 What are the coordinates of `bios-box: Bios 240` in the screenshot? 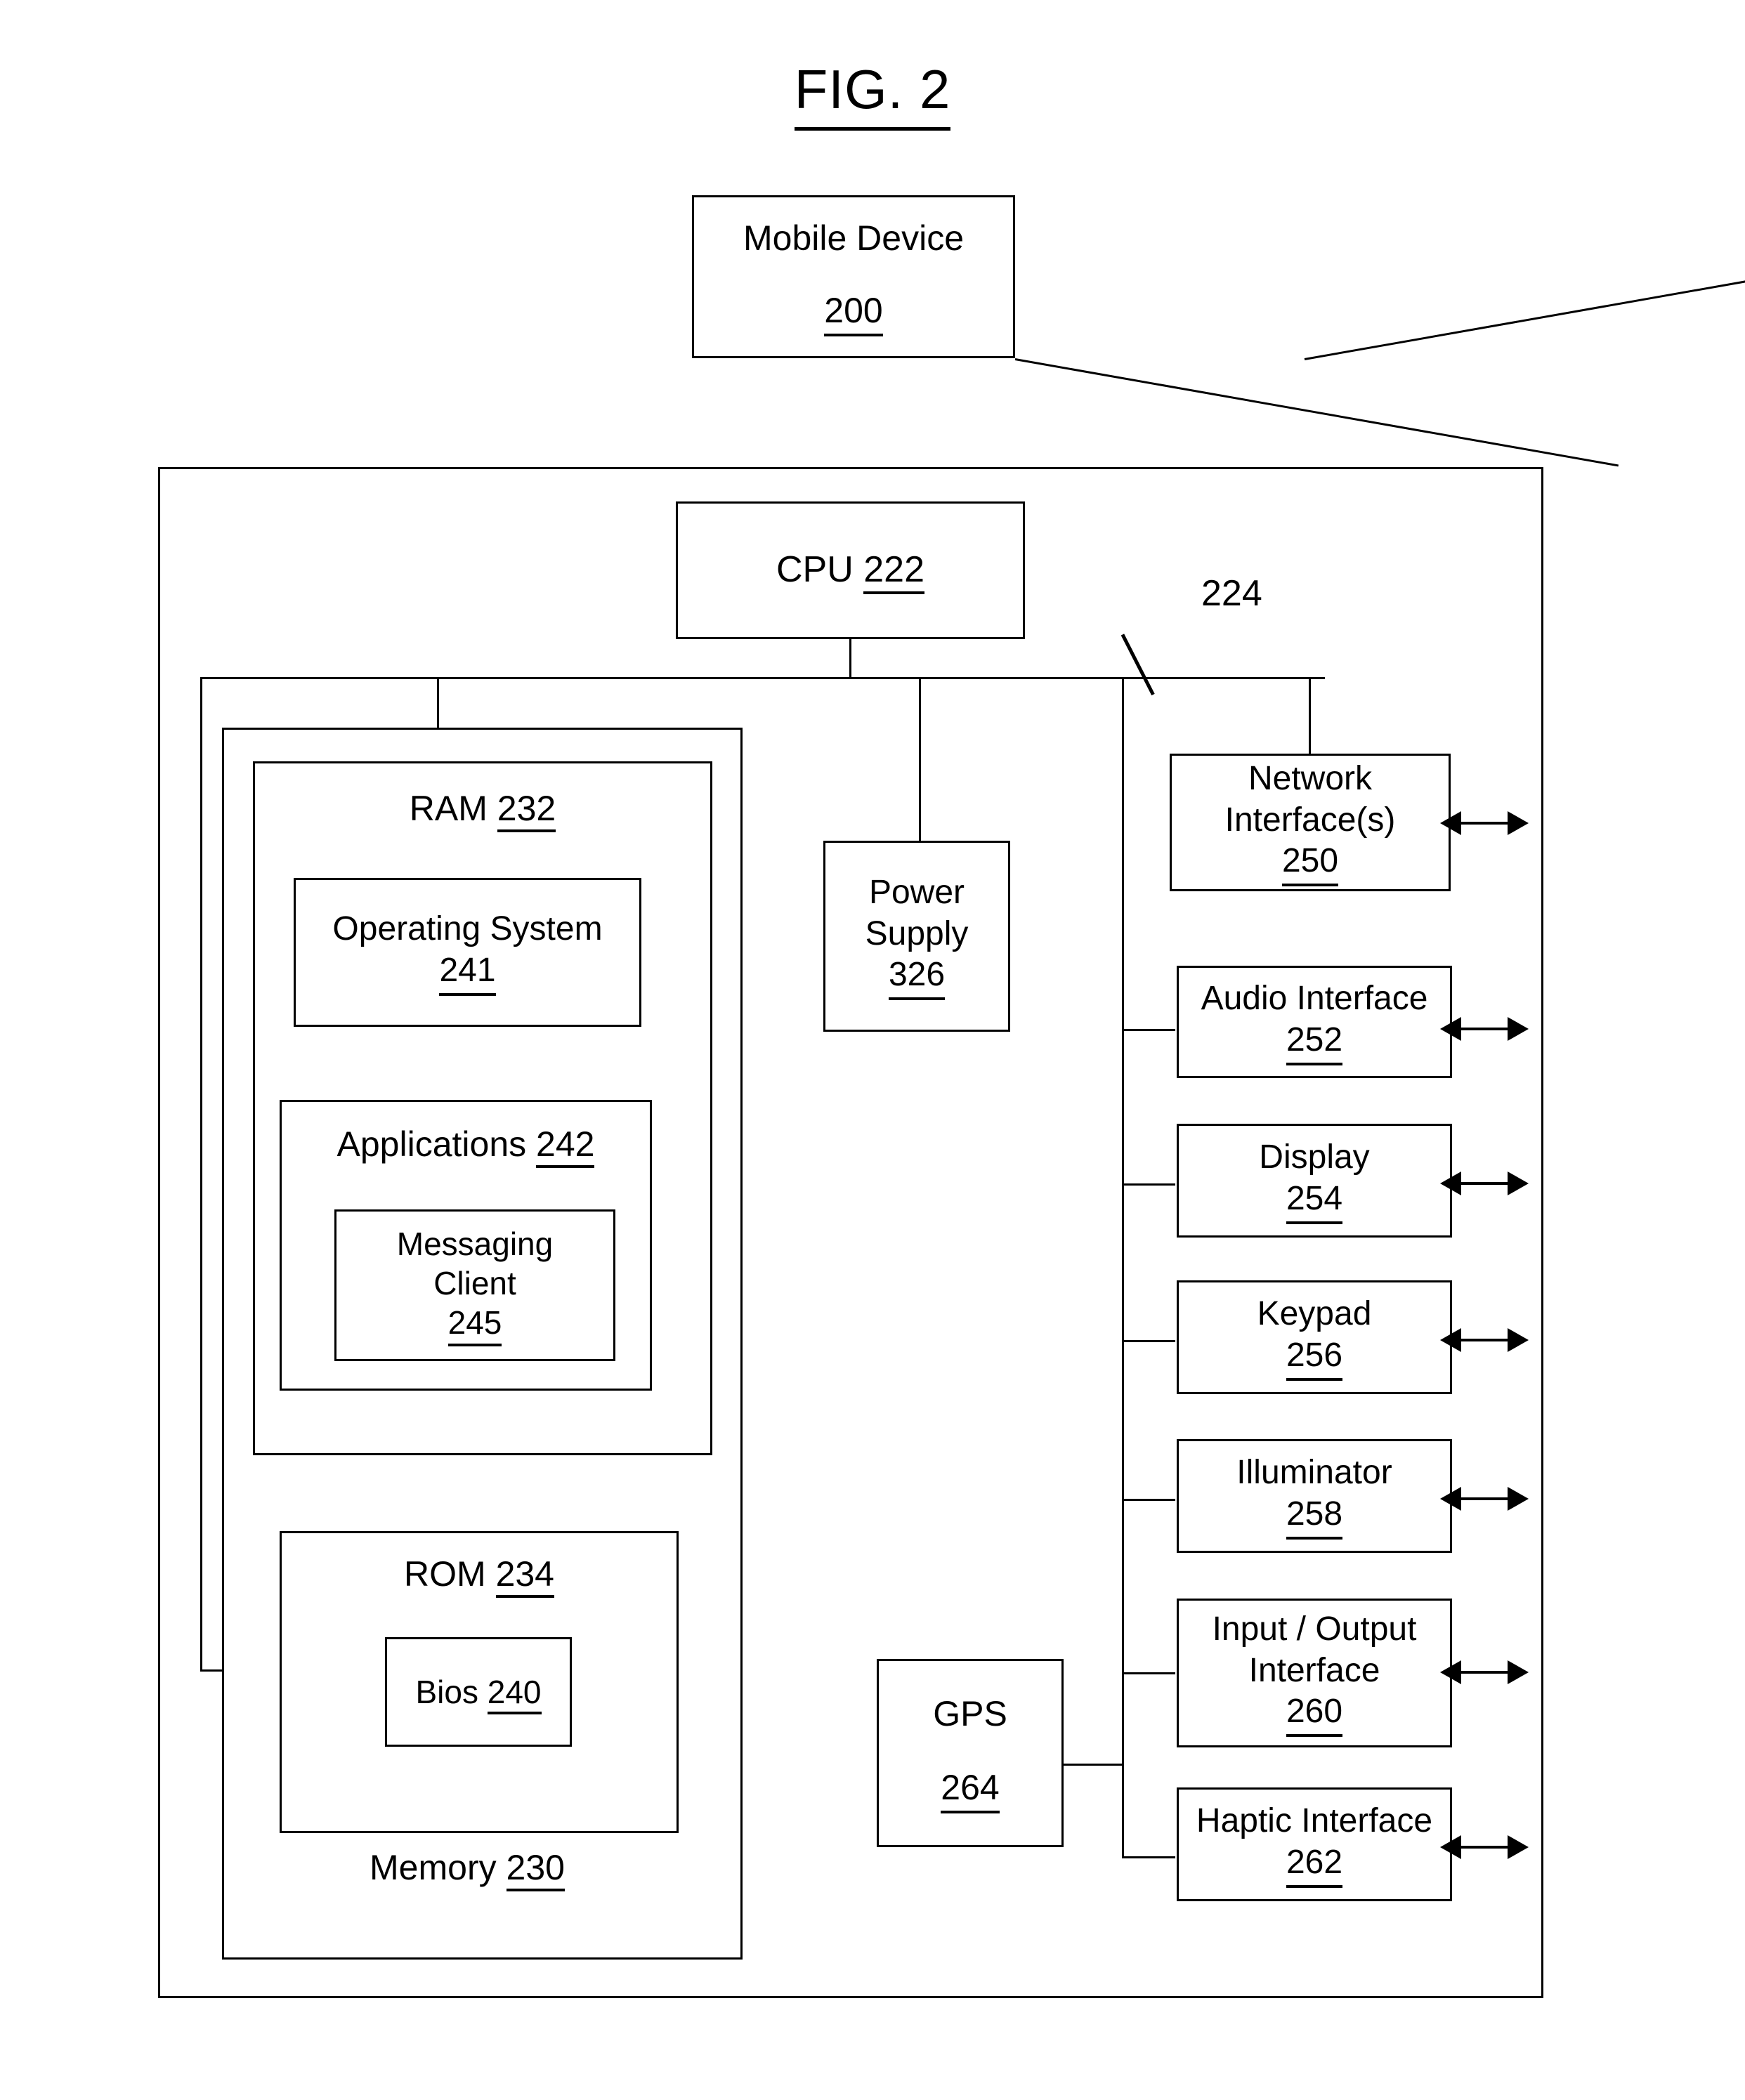 It's located at (479, 1692).